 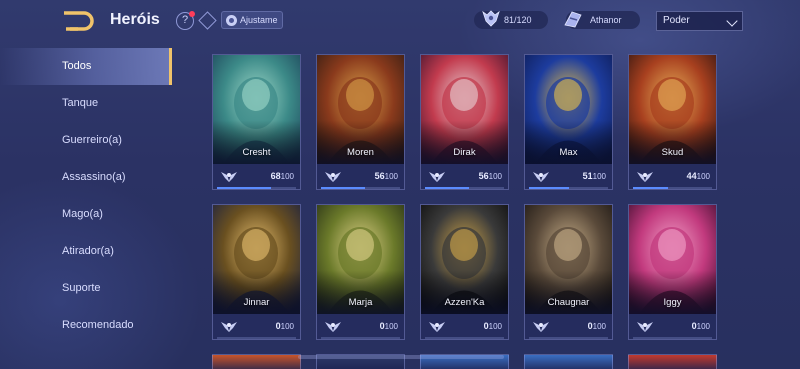 I want to click on hero-points: 51100, so click(x=594, y=176).